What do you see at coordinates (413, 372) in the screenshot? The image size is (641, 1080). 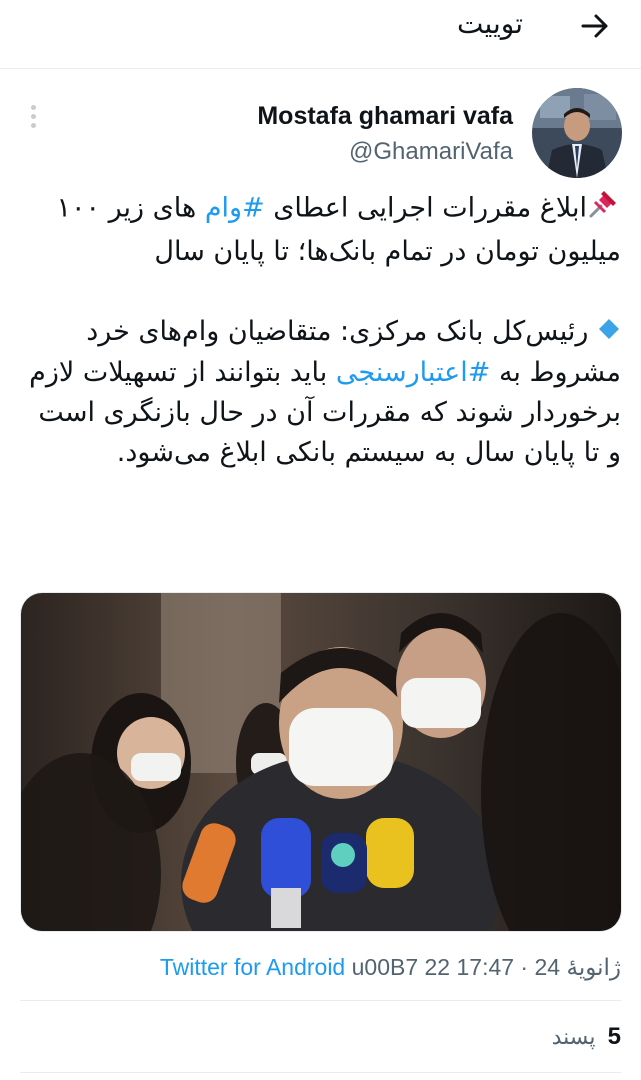 I see `hashtag-credit-scoring: #اعتبارسنجی` at bounding box center [413, 372].